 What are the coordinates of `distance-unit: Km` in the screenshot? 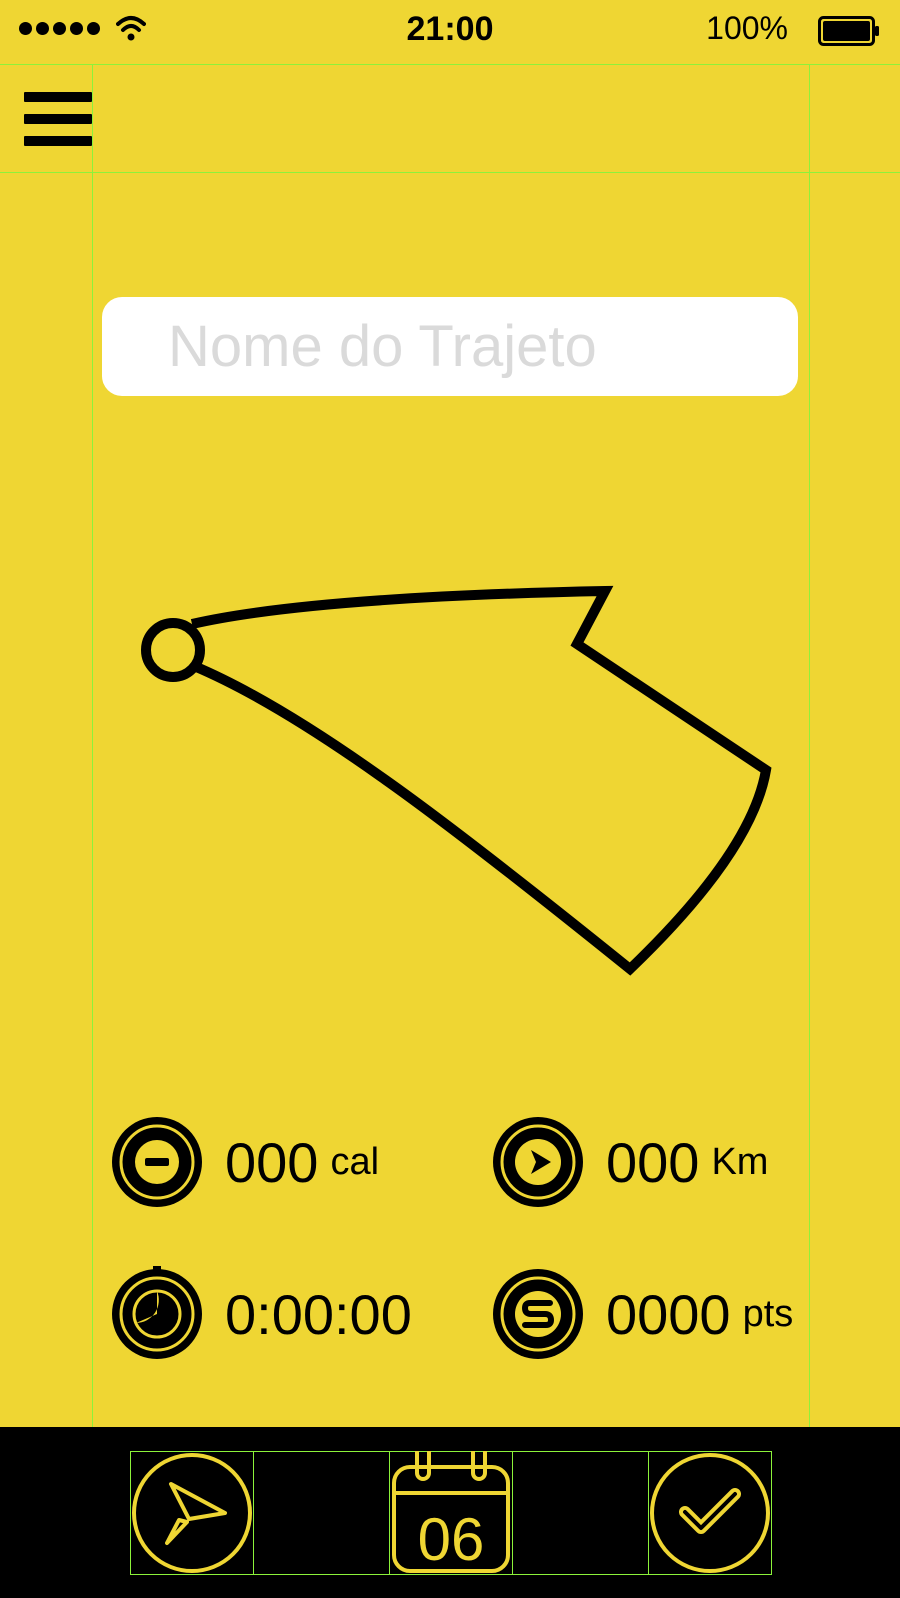 It's located at (740, 1161).